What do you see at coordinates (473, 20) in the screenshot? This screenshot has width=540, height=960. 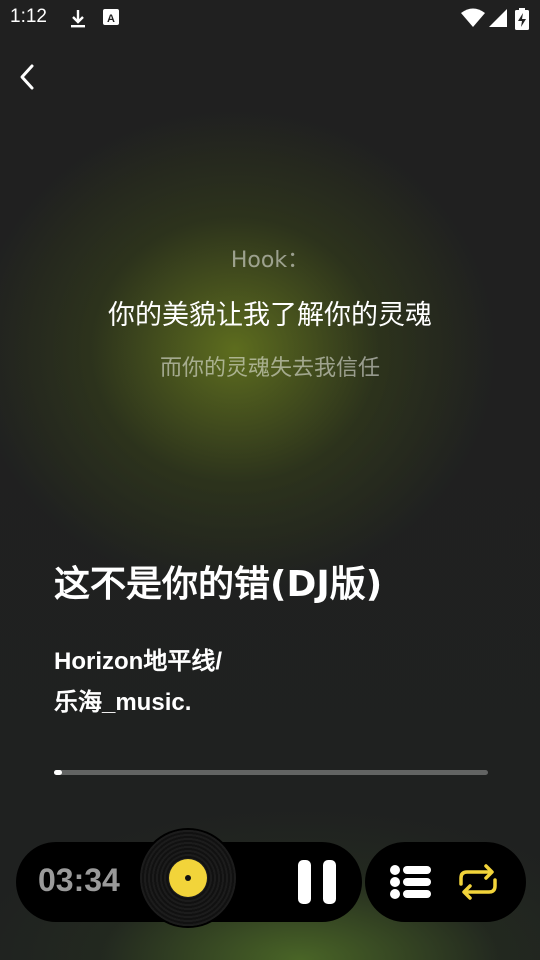 I see `wifi-icon` at bounding box center [473, 20].